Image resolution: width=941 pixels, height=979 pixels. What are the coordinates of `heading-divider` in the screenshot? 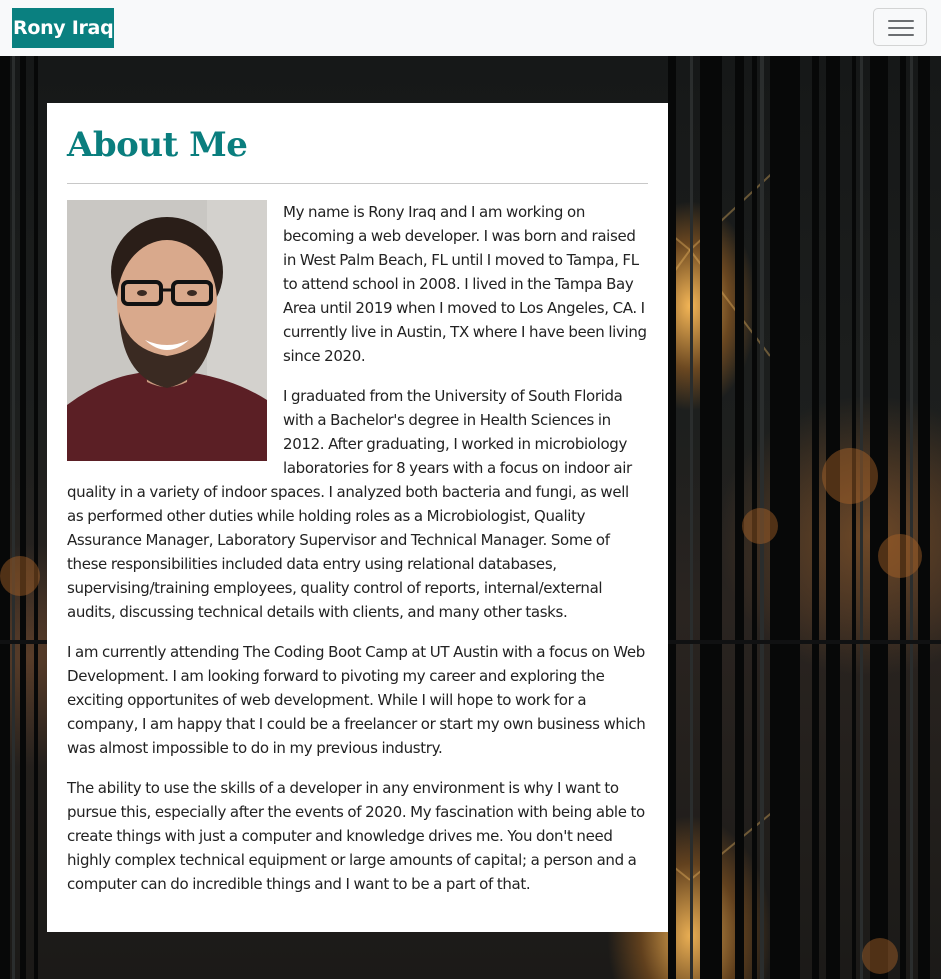 It's located at (357, 183).